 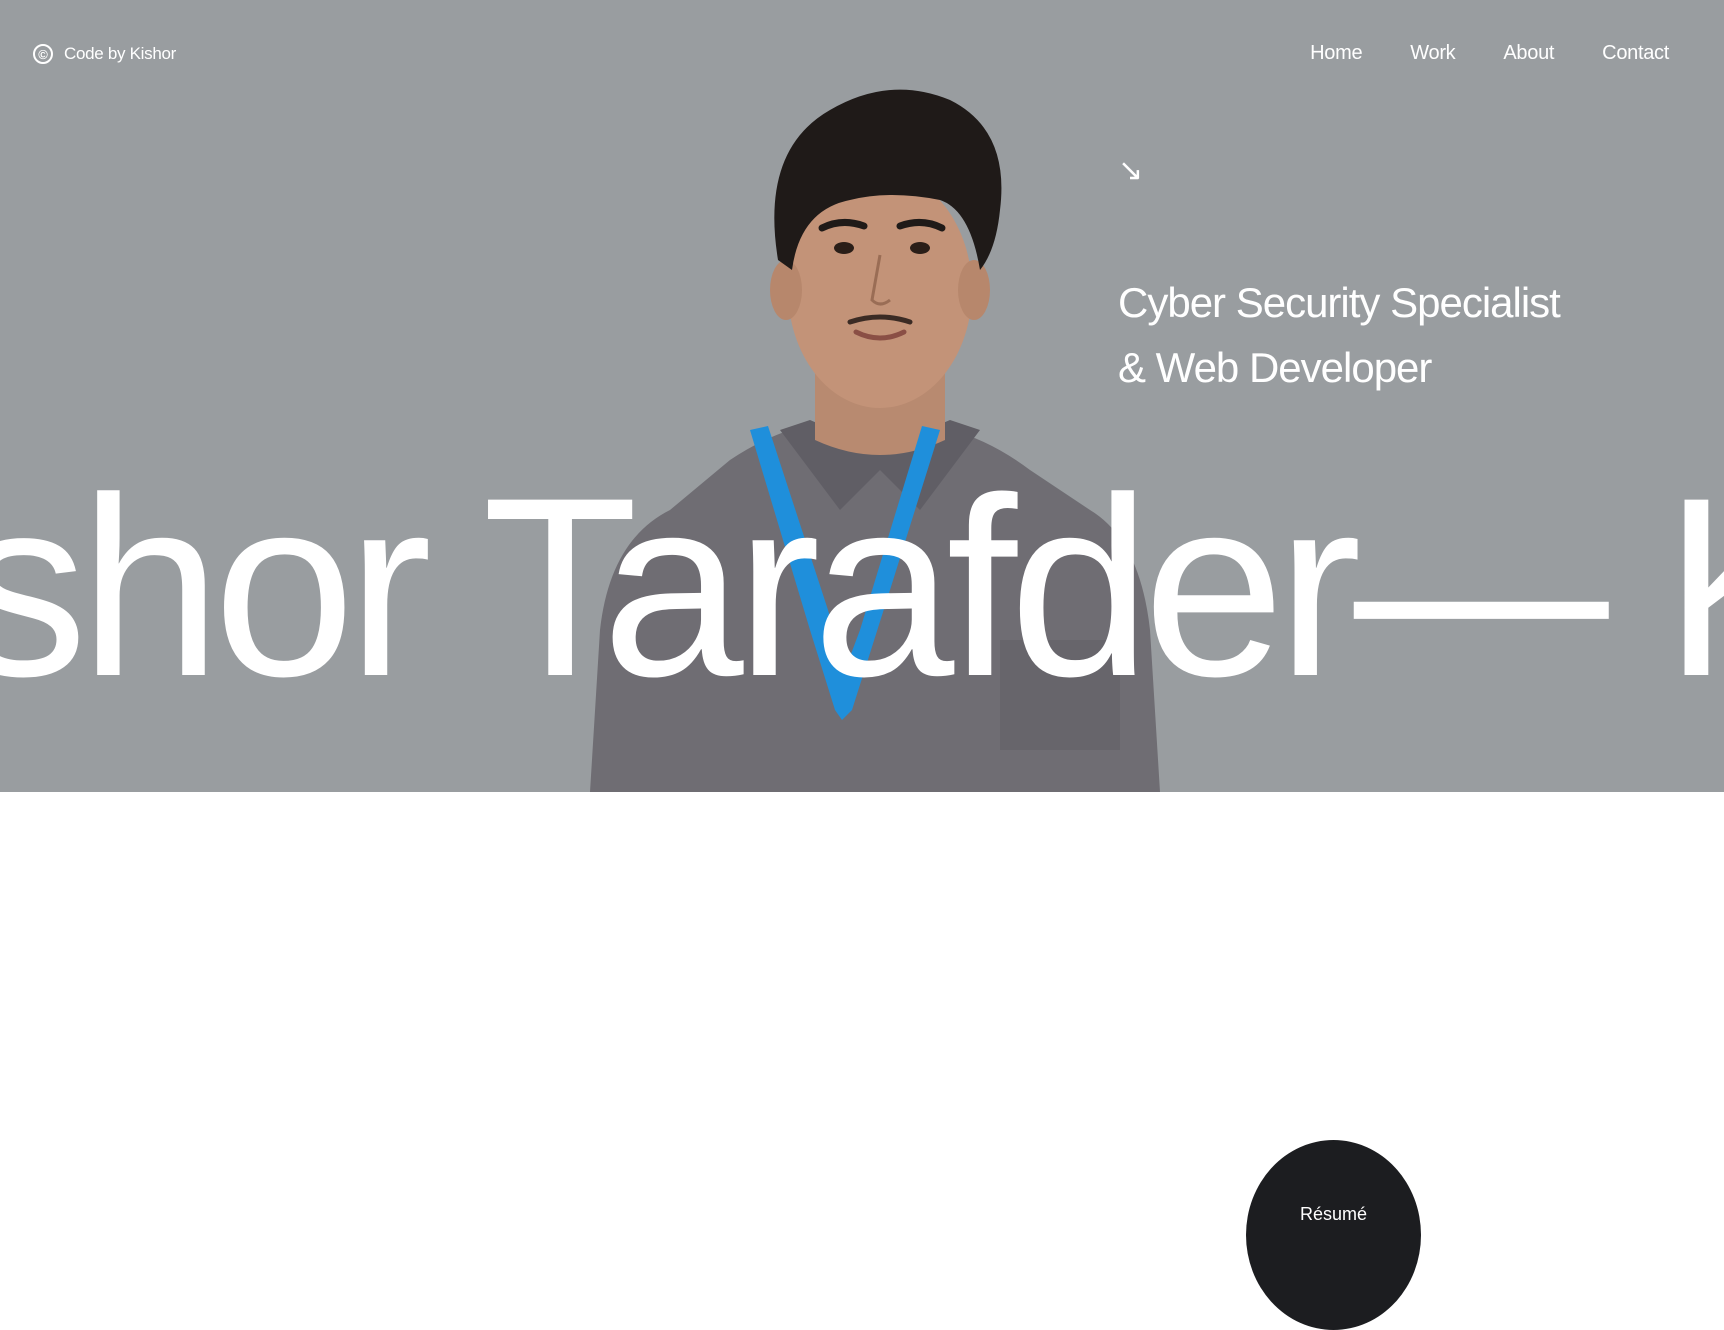 What do you see at coordinates (1339, 302) in the screenshot?
I see `tagline-line-1: Cyber Security Specialist` at bounding box center [1339, 302].